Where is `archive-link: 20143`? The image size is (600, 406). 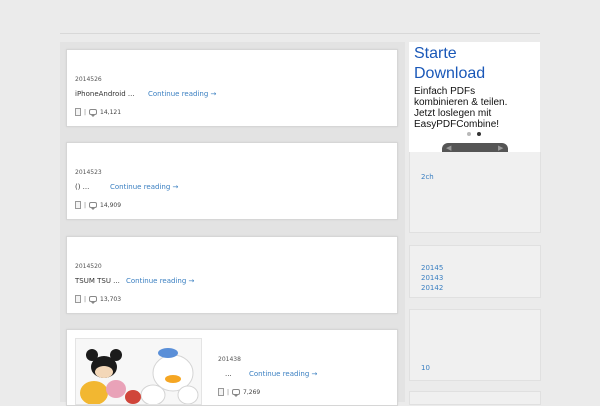
archive-link: 20143 is located at coordinates (432, 278).